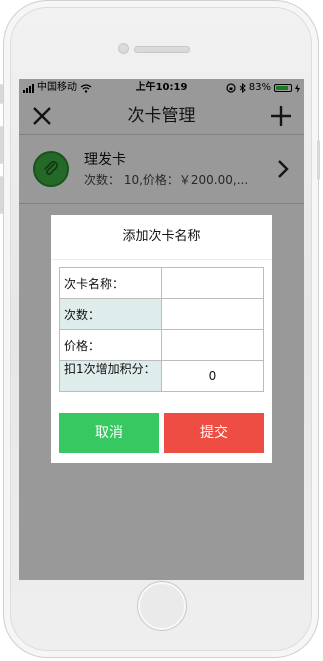  What do you see at coordinates (123, 48) in the screenshot?
I see `front-camera` at bounding box center [123, 48].